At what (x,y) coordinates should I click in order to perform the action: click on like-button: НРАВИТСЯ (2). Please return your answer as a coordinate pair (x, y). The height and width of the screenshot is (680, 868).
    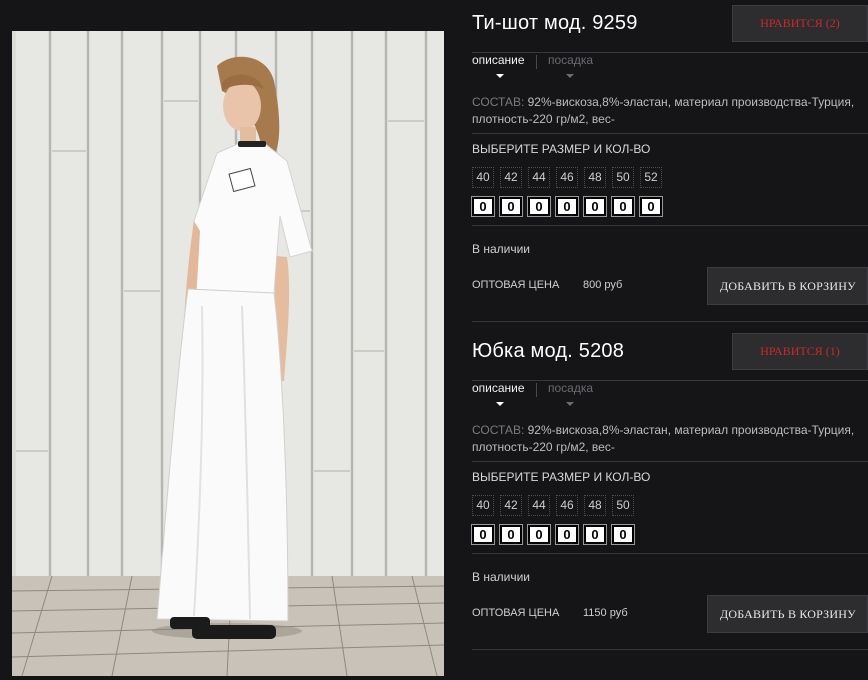
    Looking at the image, I should click on (800, 23).